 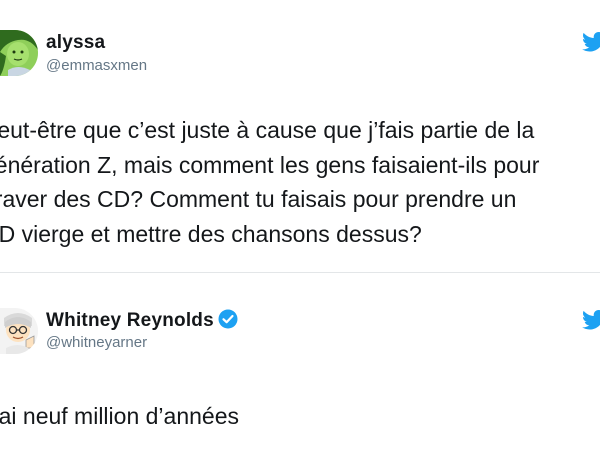 I want to click on display-name: Whitney Reynolds, so click(x=142, y=322).